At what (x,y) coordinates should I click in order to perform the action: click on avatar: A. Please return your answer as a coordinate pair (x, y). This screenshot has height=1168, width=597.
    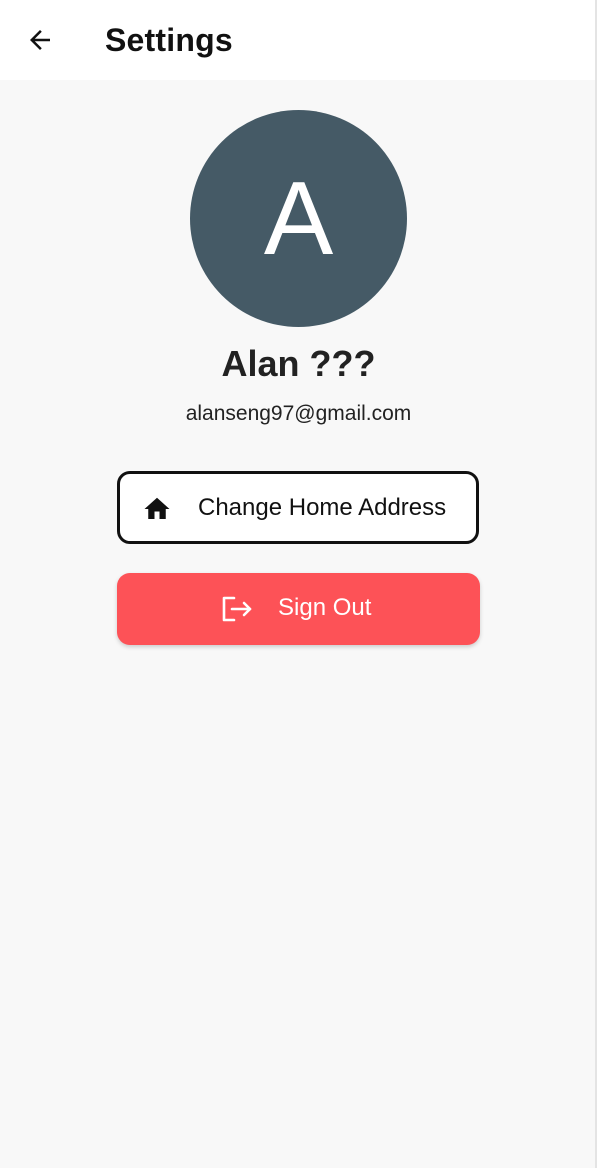
    Looking at the image, I should click on (298, 218).